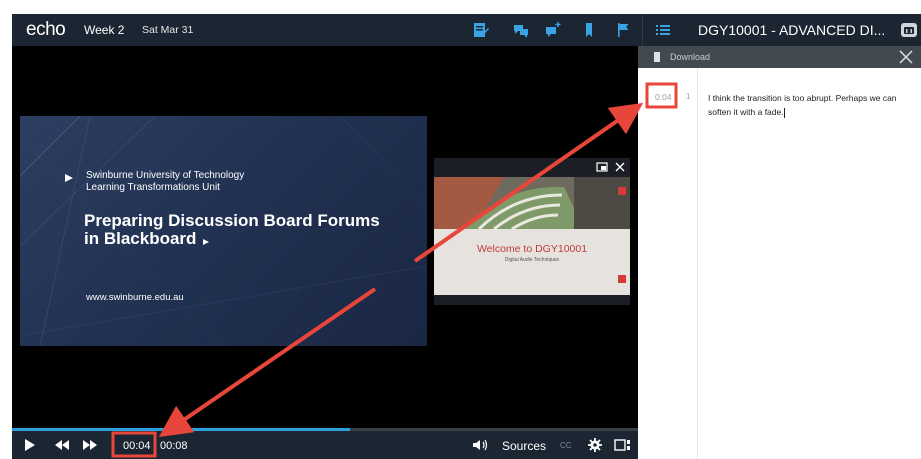  I want to click on total-time: 00:08, so click(174, 446).